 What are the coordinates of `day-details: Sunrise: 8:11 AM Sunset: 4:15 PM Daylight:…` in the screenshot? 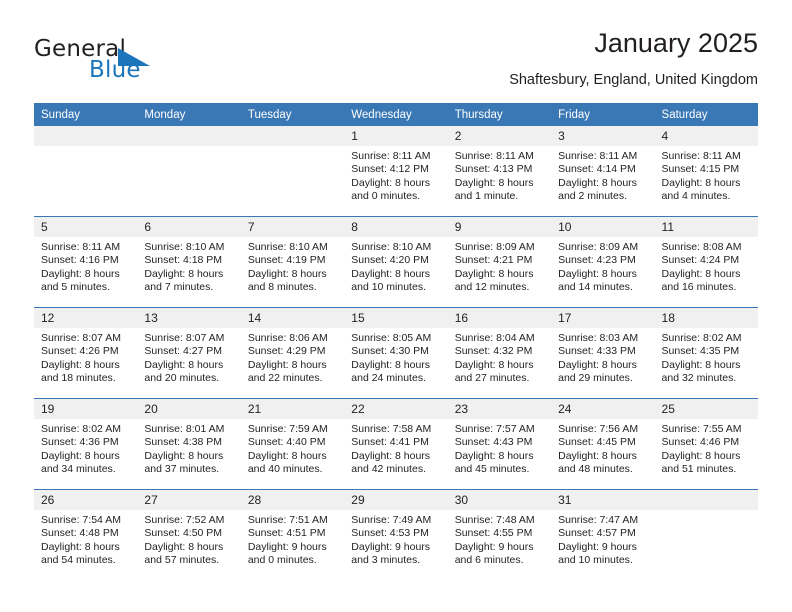 It's located at (706, 175).